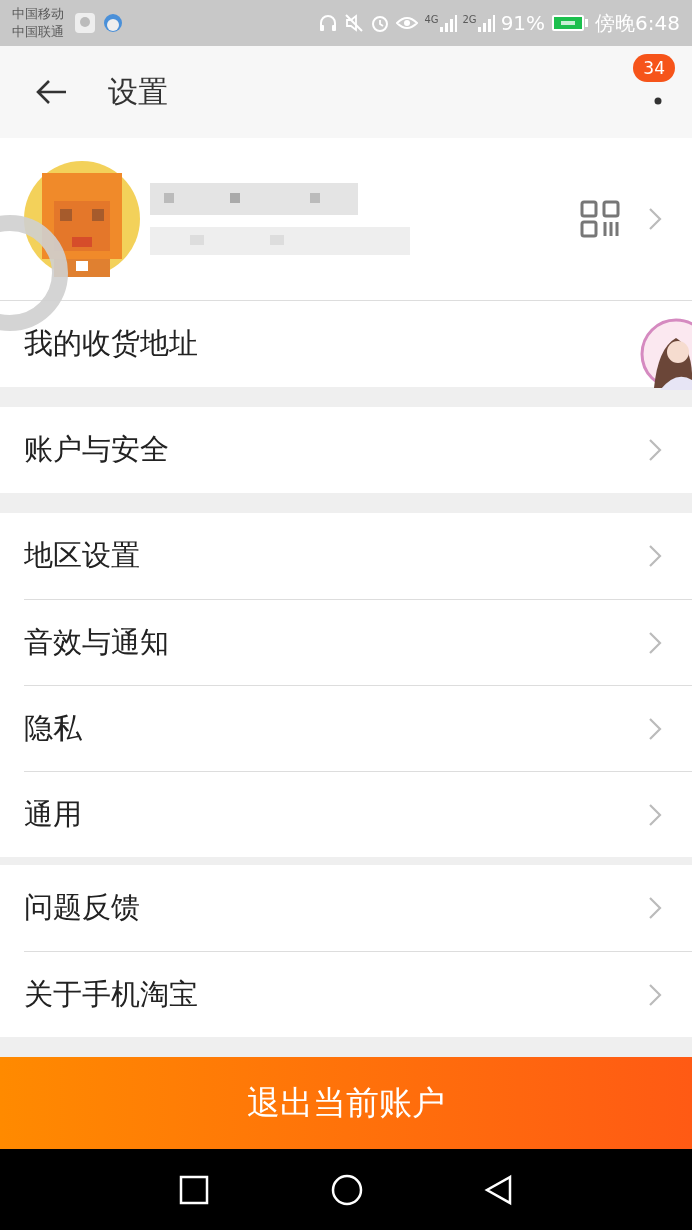 The height and width of the screenshot is (1230, 692). What do you see at coordinates (358, 556) in the screenshot?
I see `settings-item: 地区设置` at bounding box center [358, 556].